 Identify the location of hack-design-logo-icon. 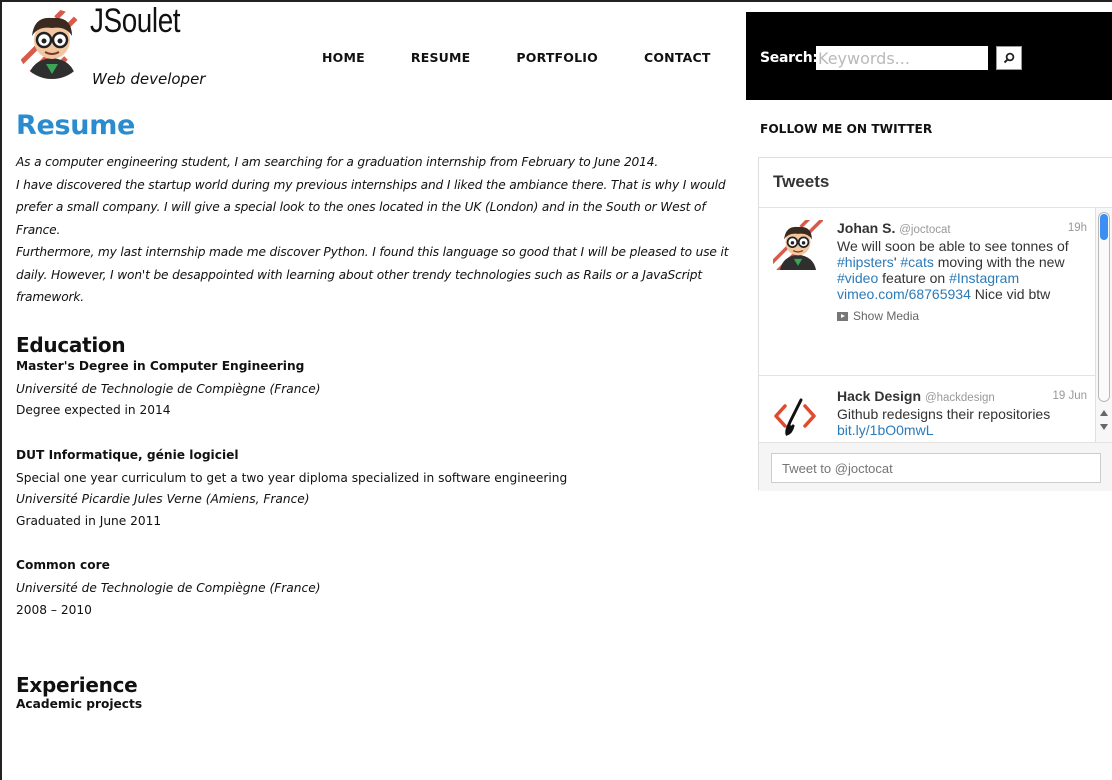
(795, 417).